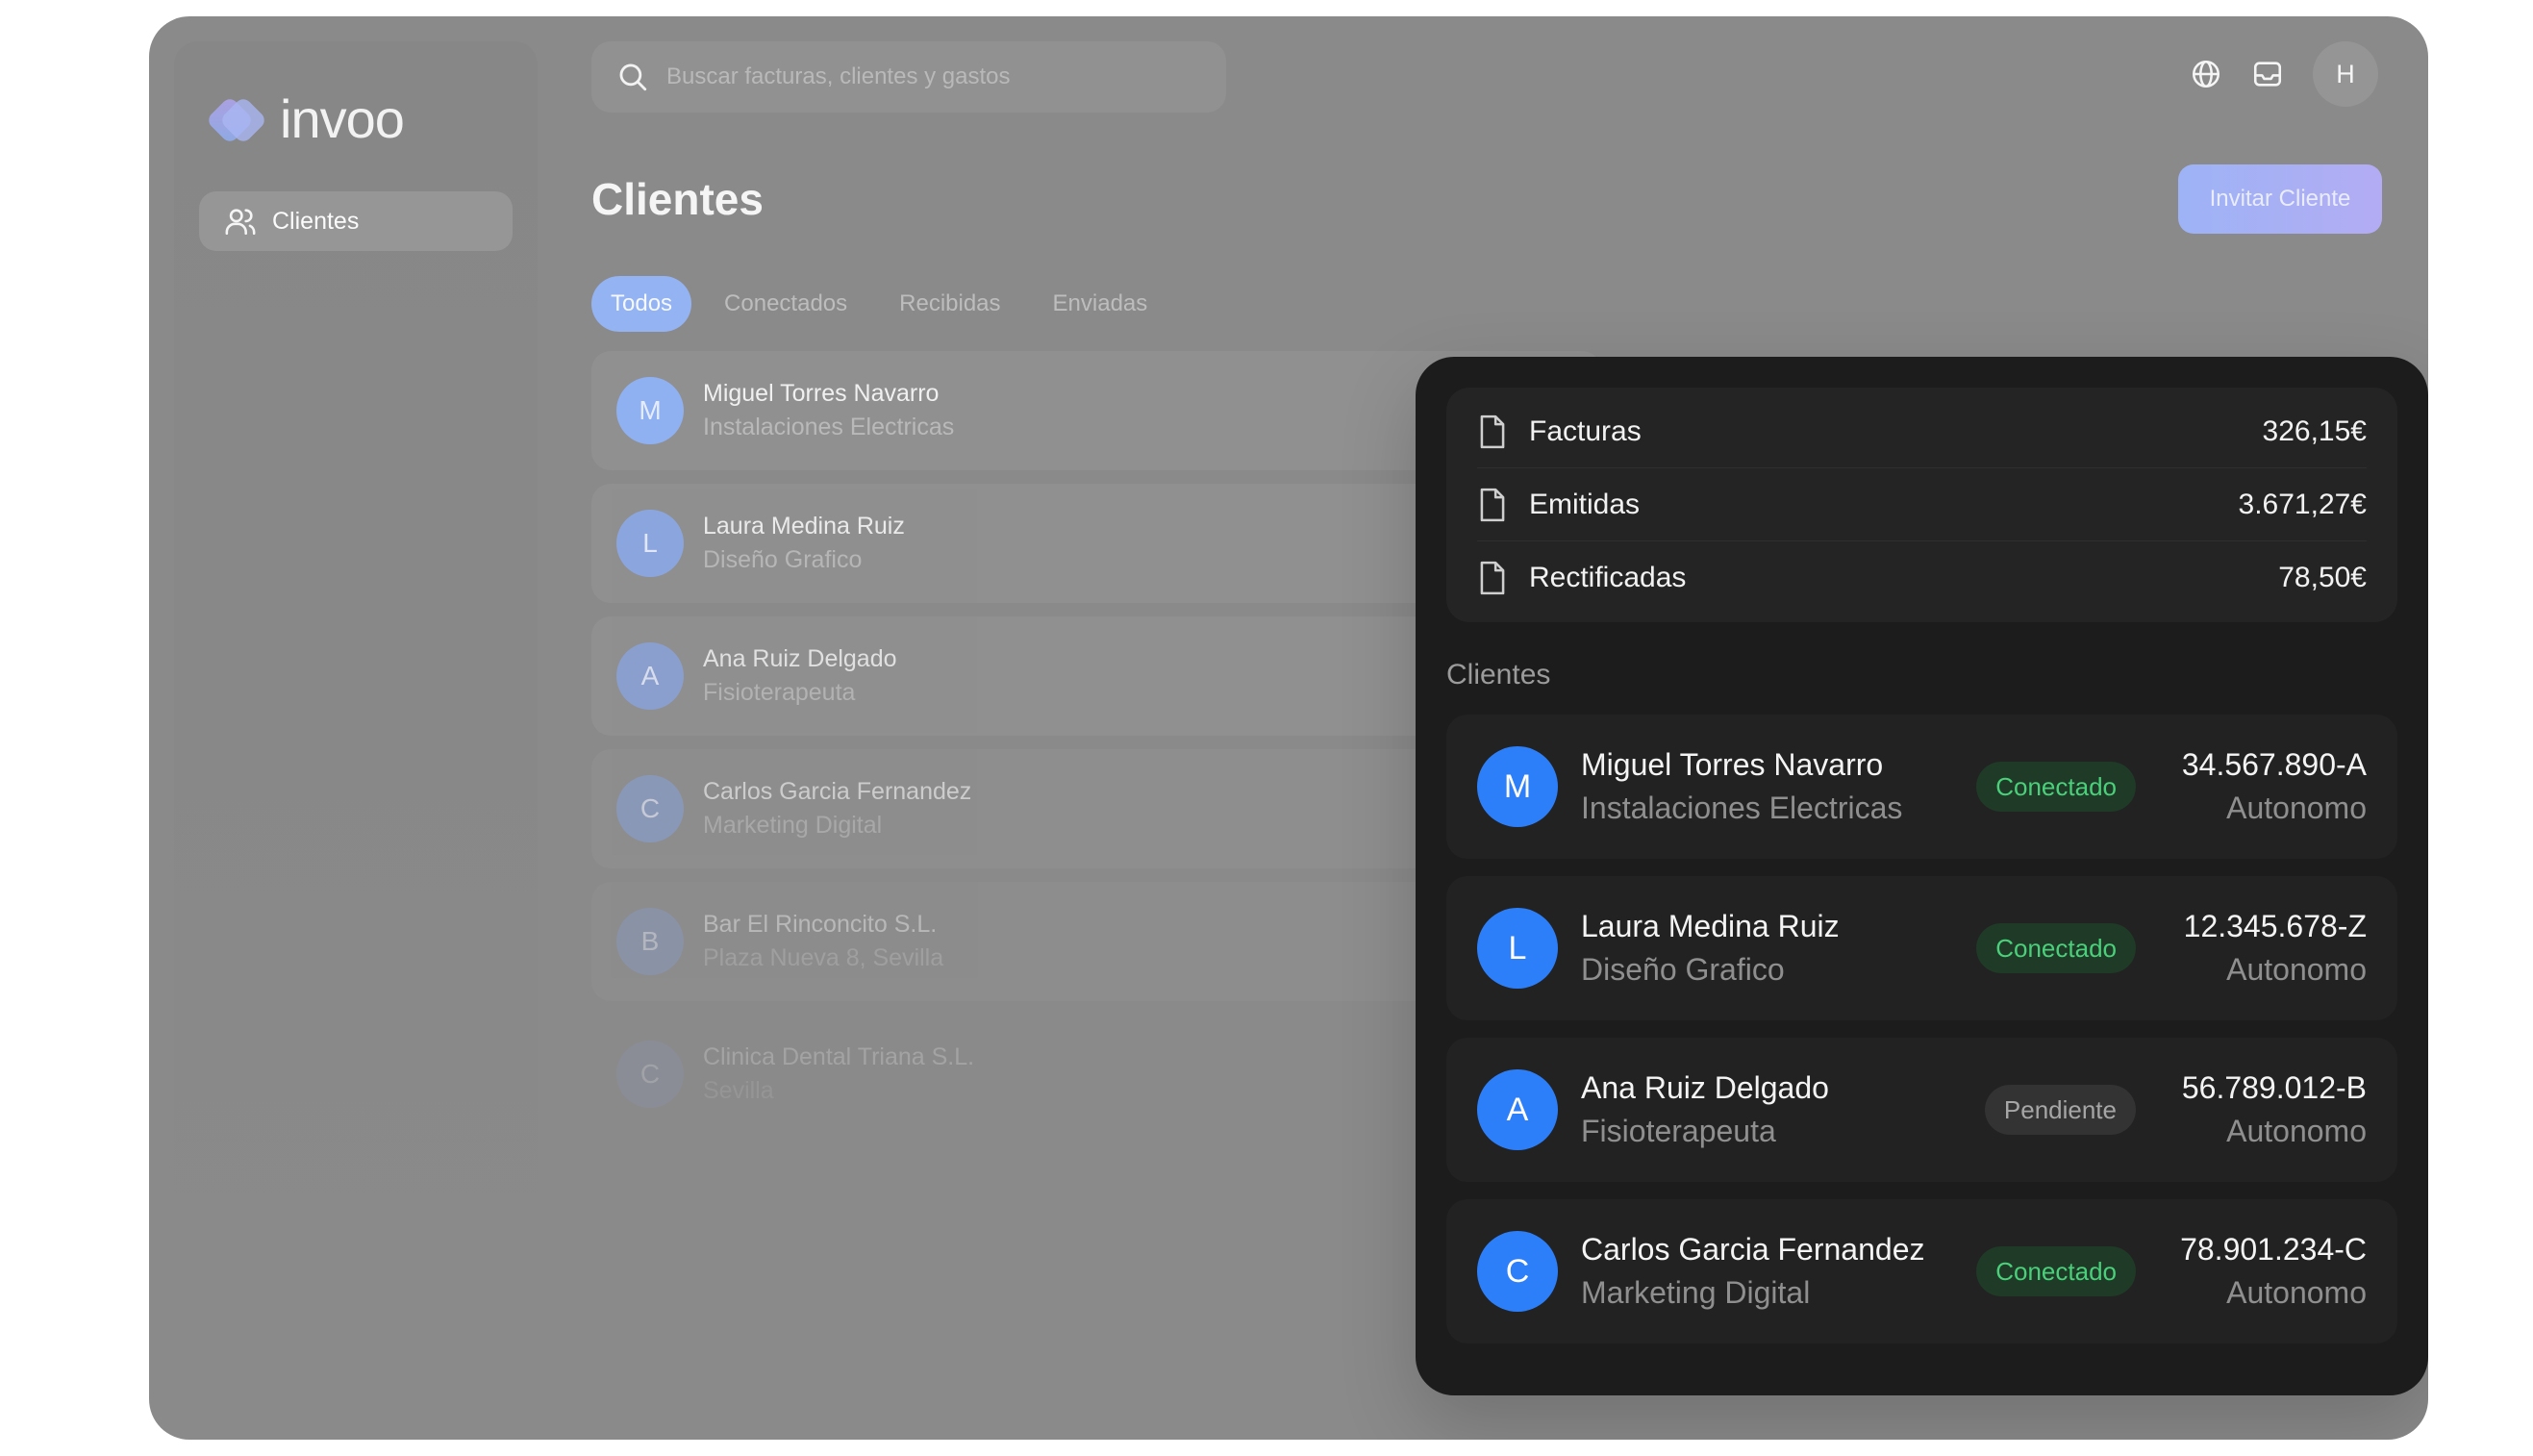  Describe the element at coordinates (949, 304) in the screenshot. I see `tab-recibidas: Recibidas` at that location.